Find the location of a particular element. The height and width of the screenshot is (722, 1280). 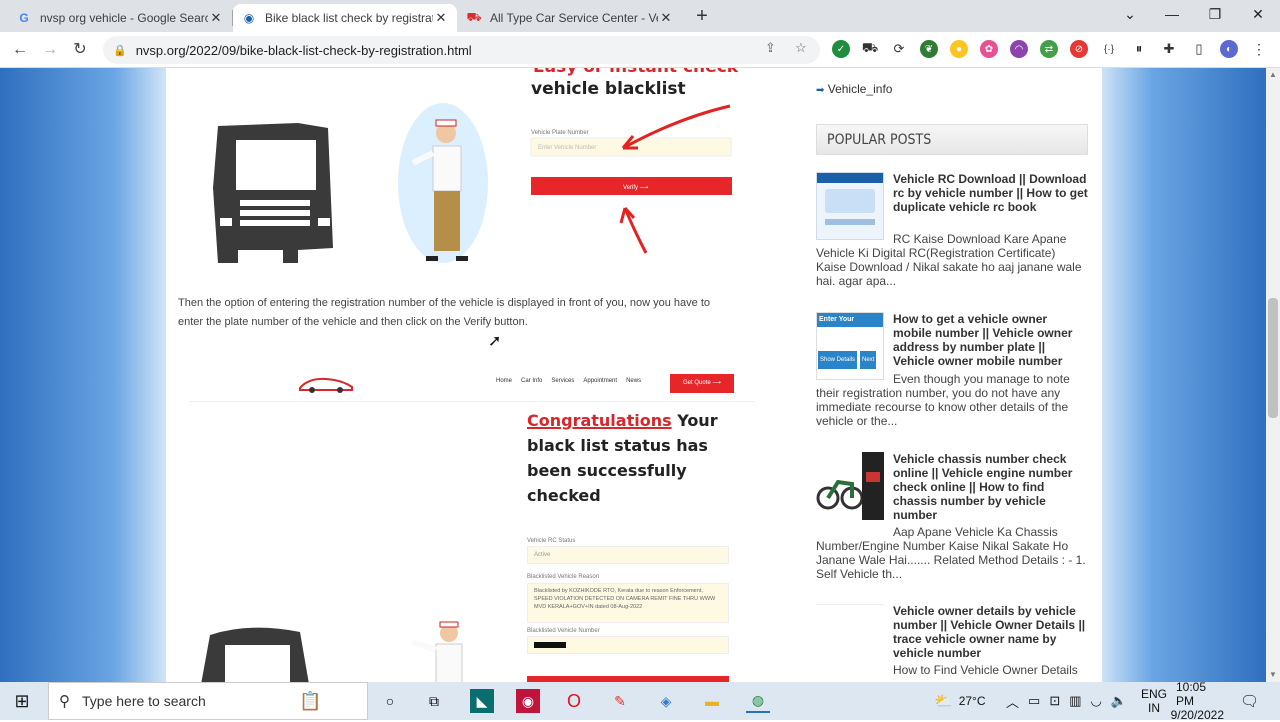

tab-google-search: G nvsp org vehicle - Google Search ✕ is located at coordinates (120, 18).